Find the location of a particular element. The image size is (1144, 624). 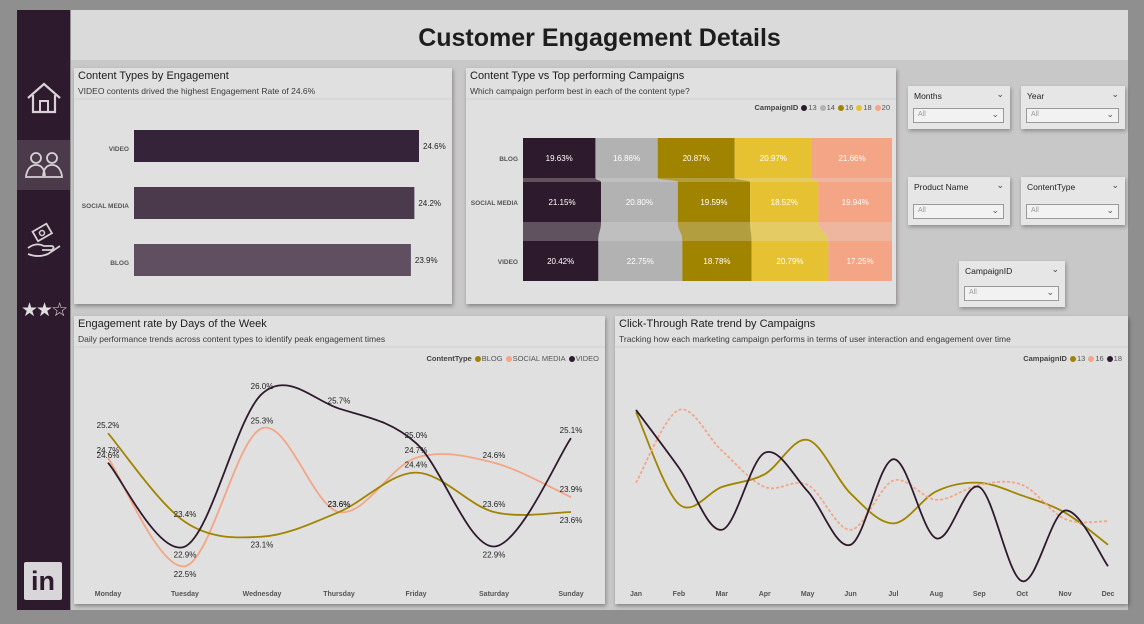

nav-payments-button is located at coordinates (43, 242).